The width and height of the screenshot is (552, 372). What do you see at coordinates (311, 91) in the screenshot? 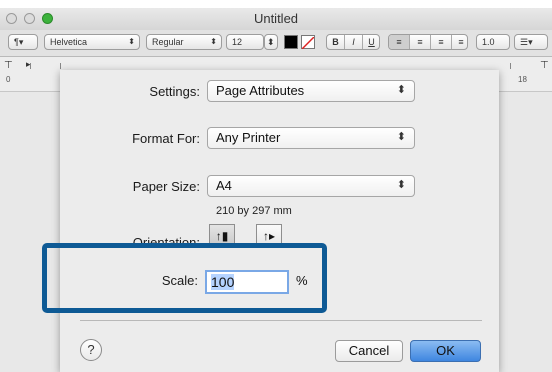
I see `settings-popup: Page Attributes ⬍` at bounding box center [311, 91].